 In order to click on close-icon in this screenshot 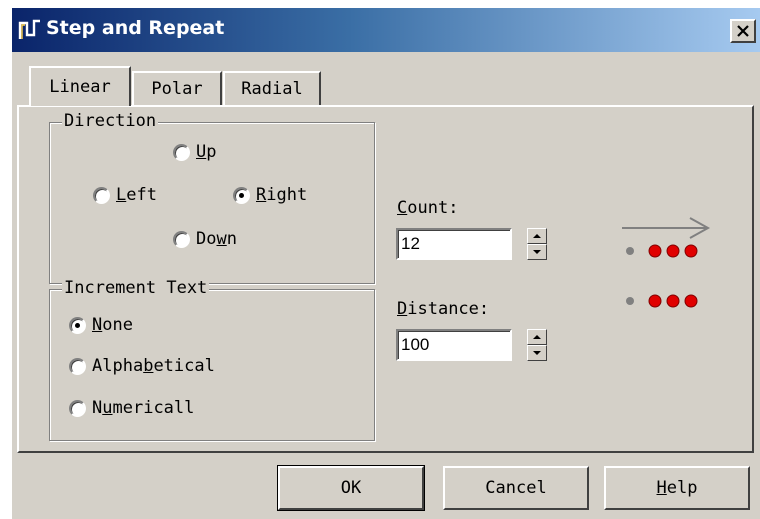, I will do `click(743, 31)`.